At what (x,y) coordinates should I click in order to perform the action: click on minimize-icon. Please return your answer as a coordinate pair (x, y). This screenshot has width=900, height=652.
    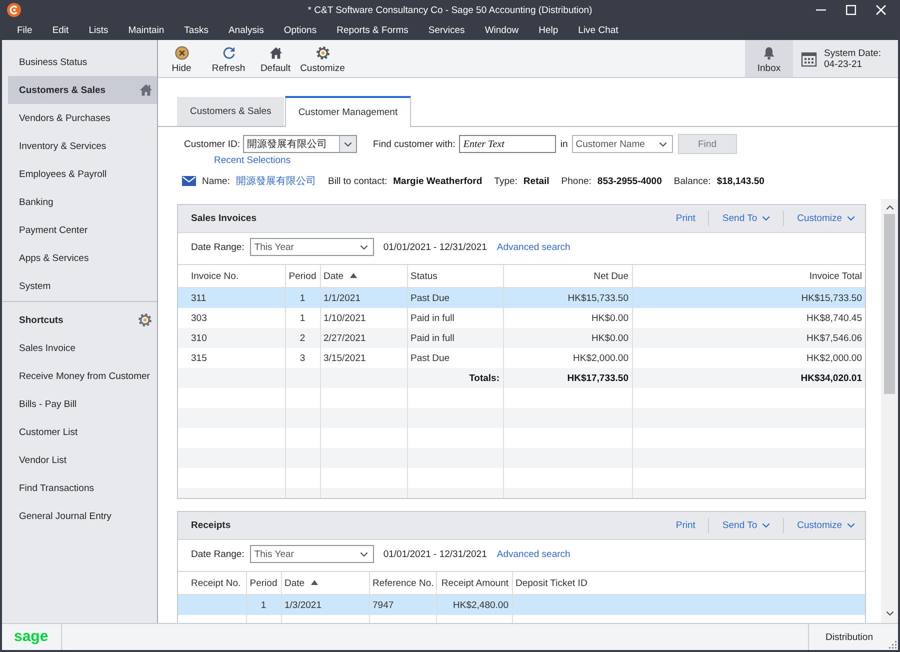
    Looking at the image, I should click on (821, 10).